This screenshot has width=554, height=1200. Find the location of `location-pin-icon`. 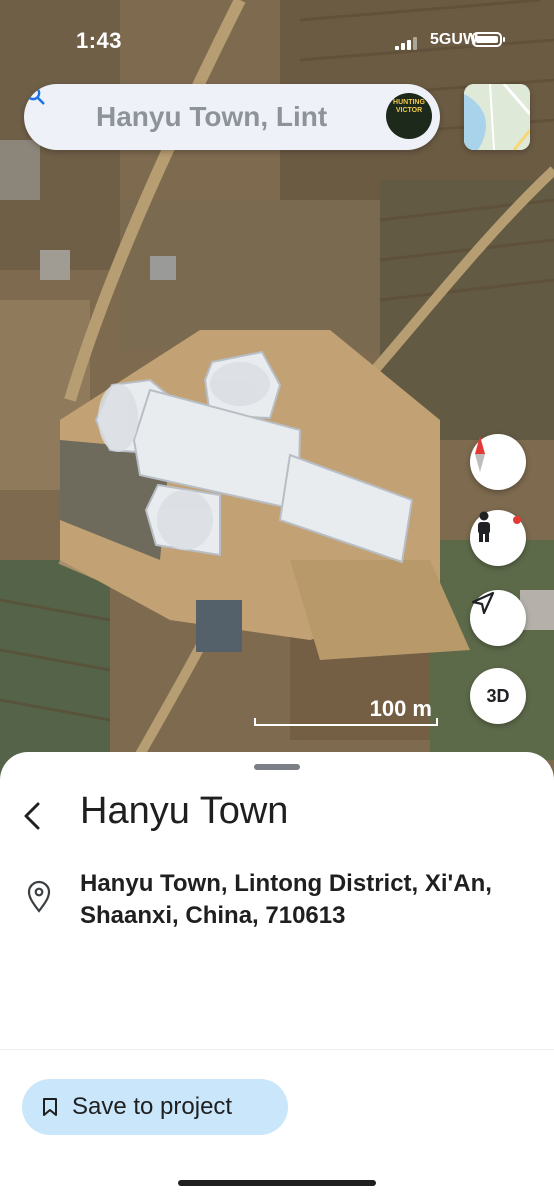

location-pin-icon is located at coordinates (39, 896).